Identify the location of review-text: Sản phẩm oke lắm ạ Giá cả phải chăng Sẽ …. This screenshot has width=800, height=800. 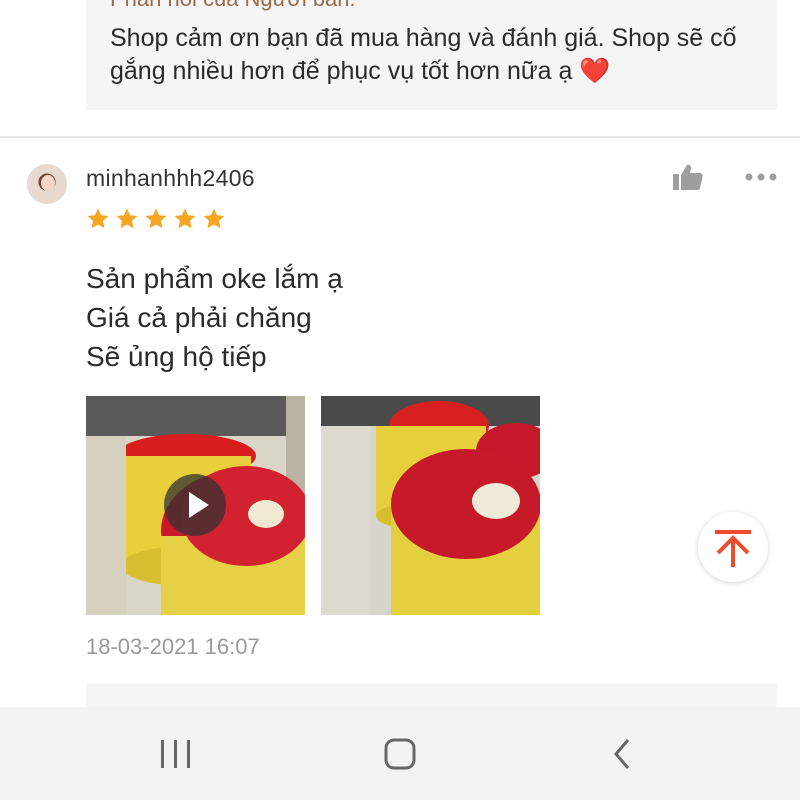
(214, 317).